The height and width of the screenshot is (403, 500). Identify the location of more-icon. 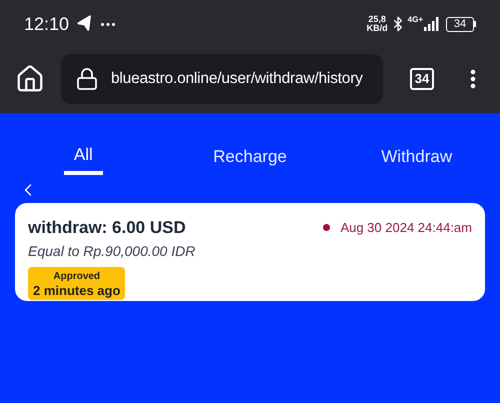
(108, 24).